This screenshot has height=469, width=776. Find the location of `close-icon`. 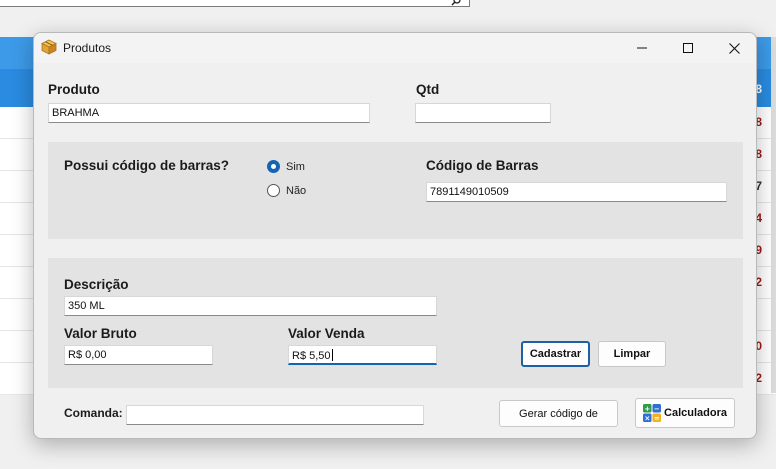

close-icon is located at coordinates (734, 48).